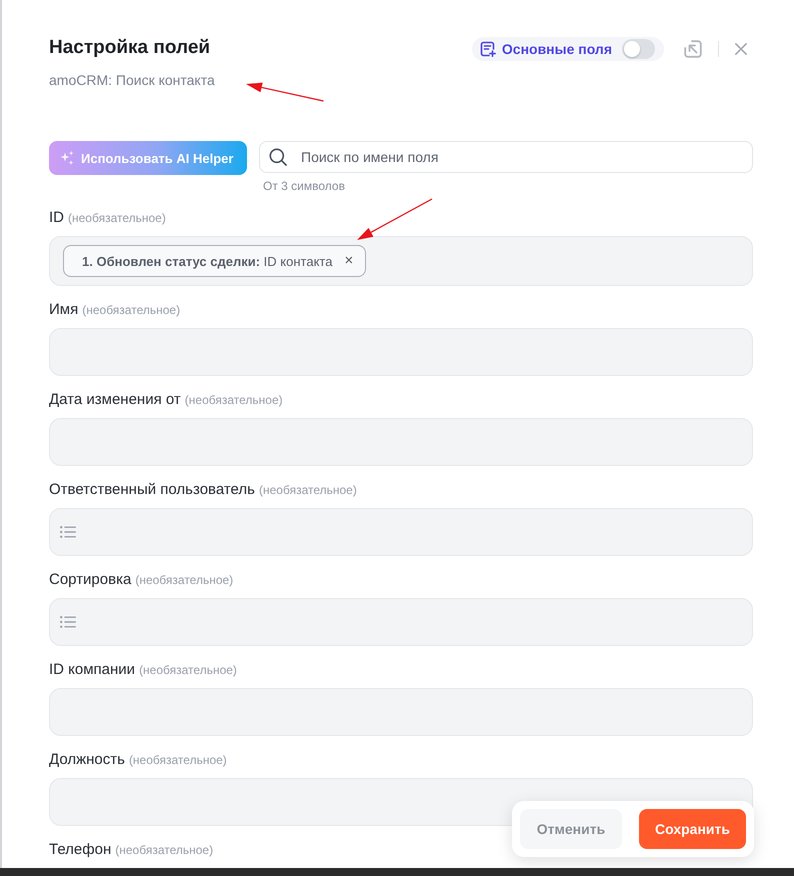 The height and width of the screenshot is (876, 794). I want to click on field-label: Дата изменения от, so click(115, 400).